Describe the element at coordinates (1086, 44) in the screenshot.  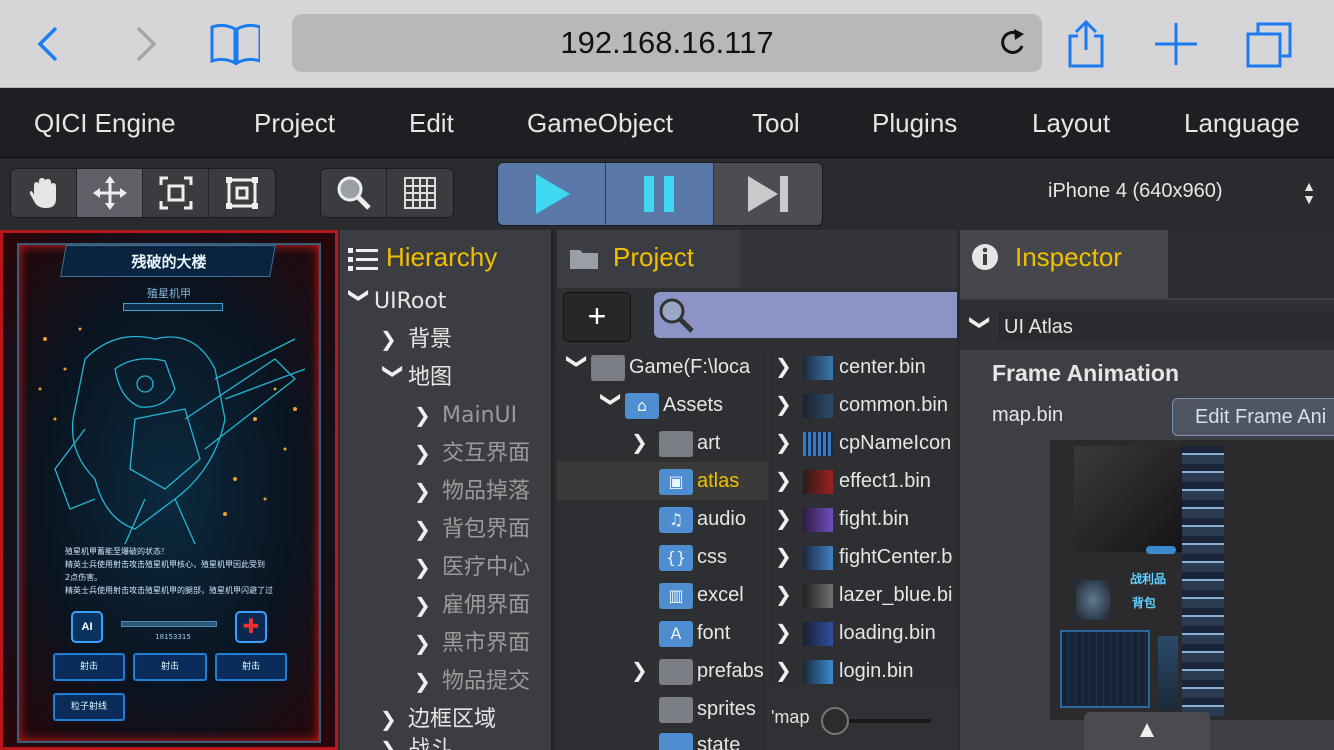
I see `share-icon` at that location.